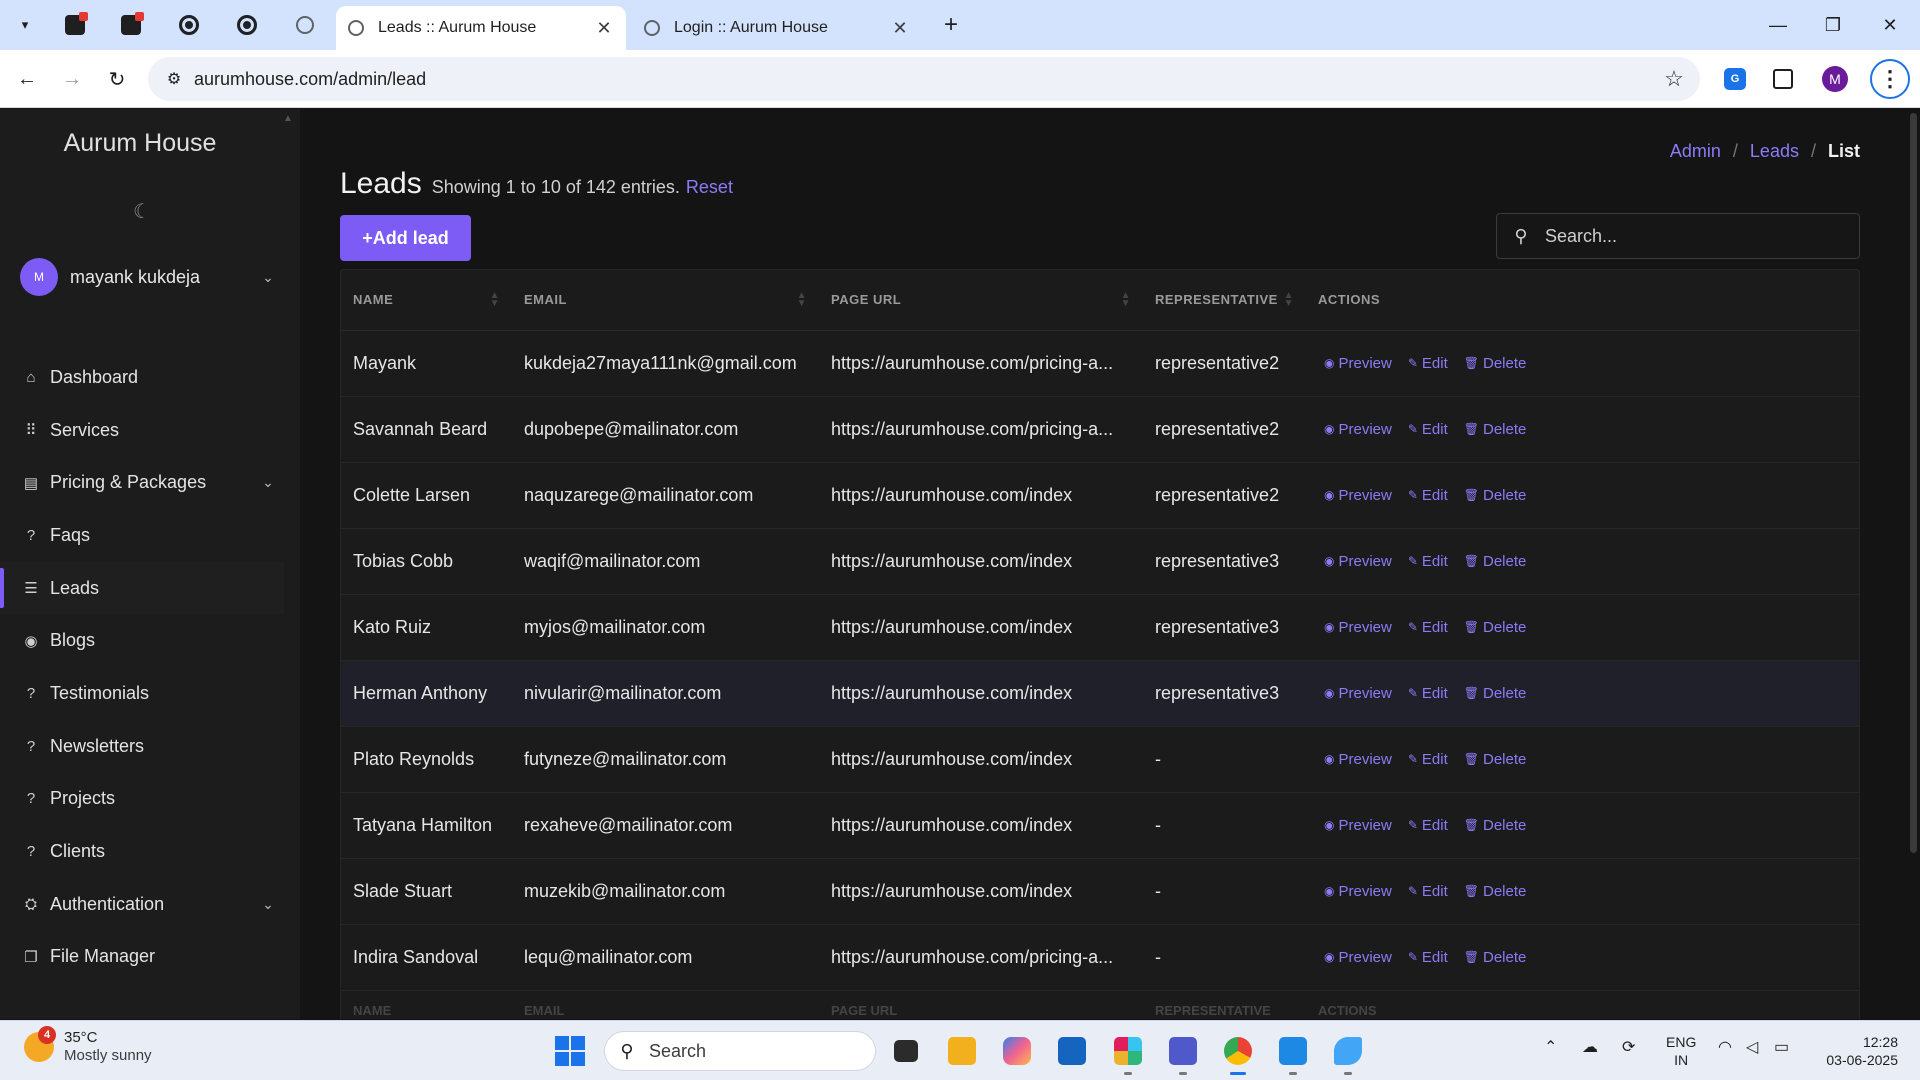 The image size is (1920, 1080). I want to click on browser-tab: Login :: Aurum House ✕, so click(777, 28).